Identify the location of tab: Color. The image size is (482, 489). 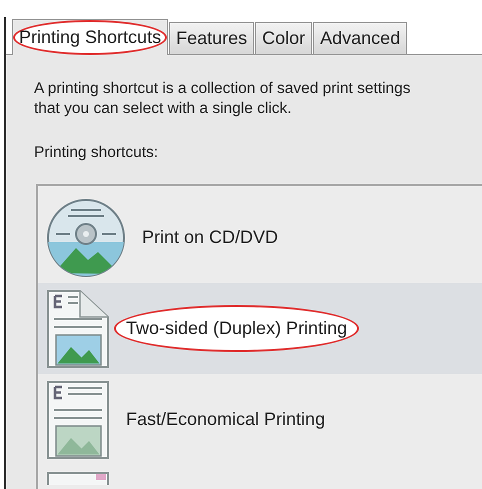
(283, 38).